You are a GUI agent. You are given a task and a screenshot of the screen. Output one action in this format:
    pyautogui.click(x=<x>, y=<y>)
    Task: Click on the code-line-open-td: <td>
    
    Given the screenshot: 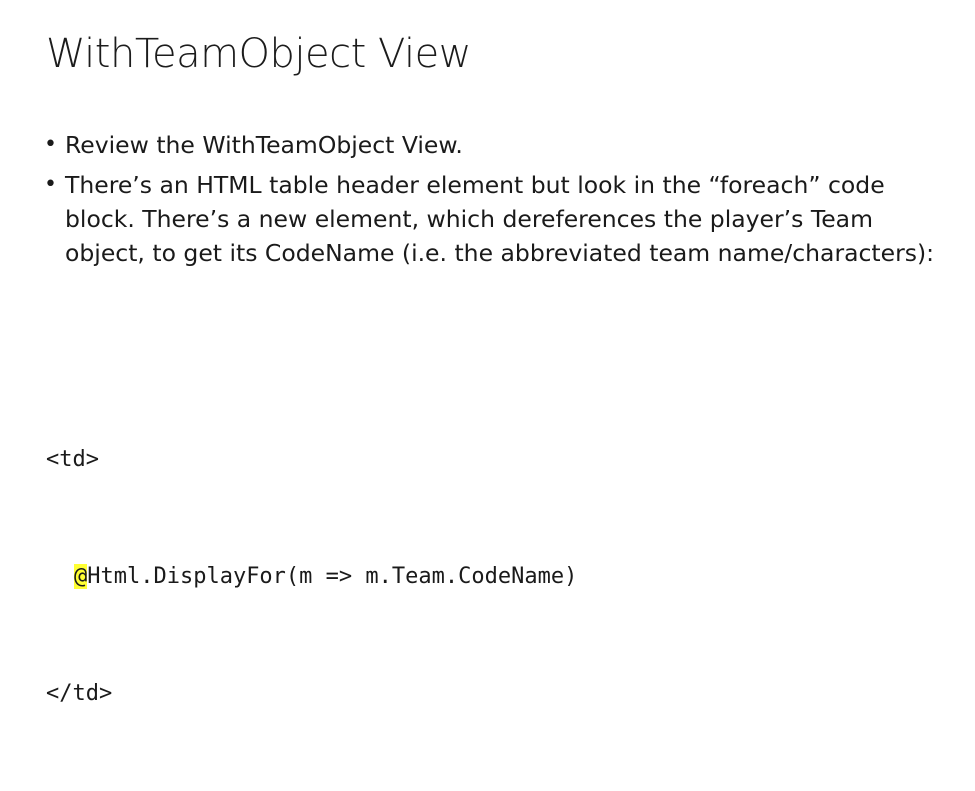 What is the action you would take?
    pyautogui.click(x=72, y=459)
    